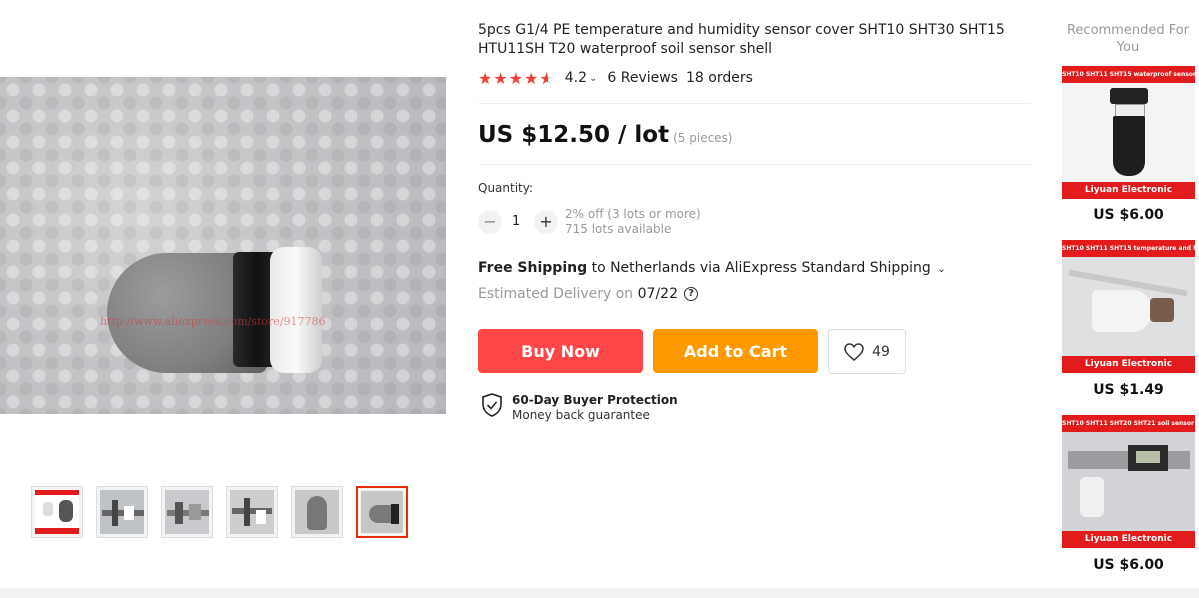 Image resolution: width=1199 pixels, height=598 pixels. What do you see at coordinates (867, 351) in the screenshot?
I see `wishlist-button: 49` at bounding box center [867, 351].